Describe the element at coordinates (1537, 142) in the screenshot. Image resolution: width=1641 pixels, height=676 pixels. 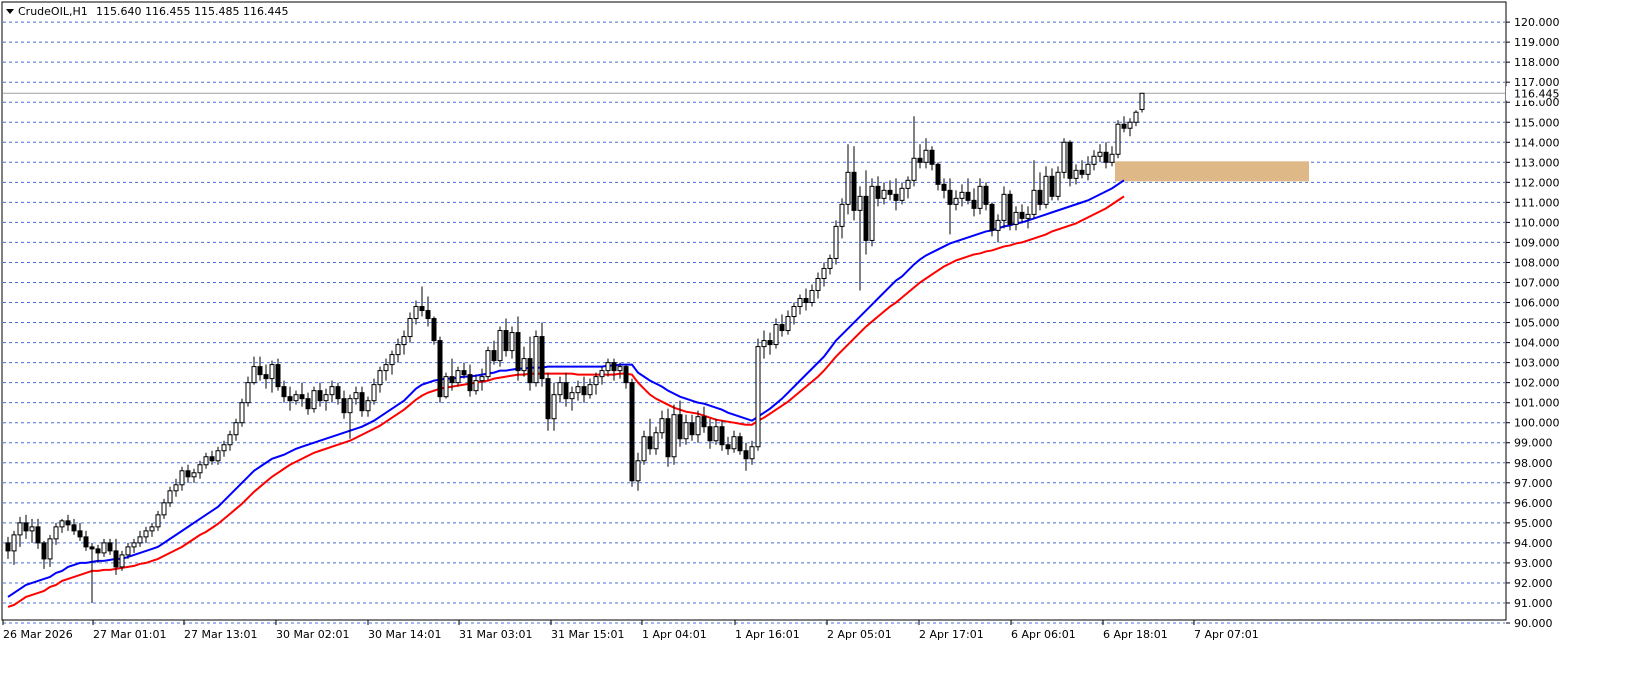
I see `price-tick-label: 114.000` at that location.